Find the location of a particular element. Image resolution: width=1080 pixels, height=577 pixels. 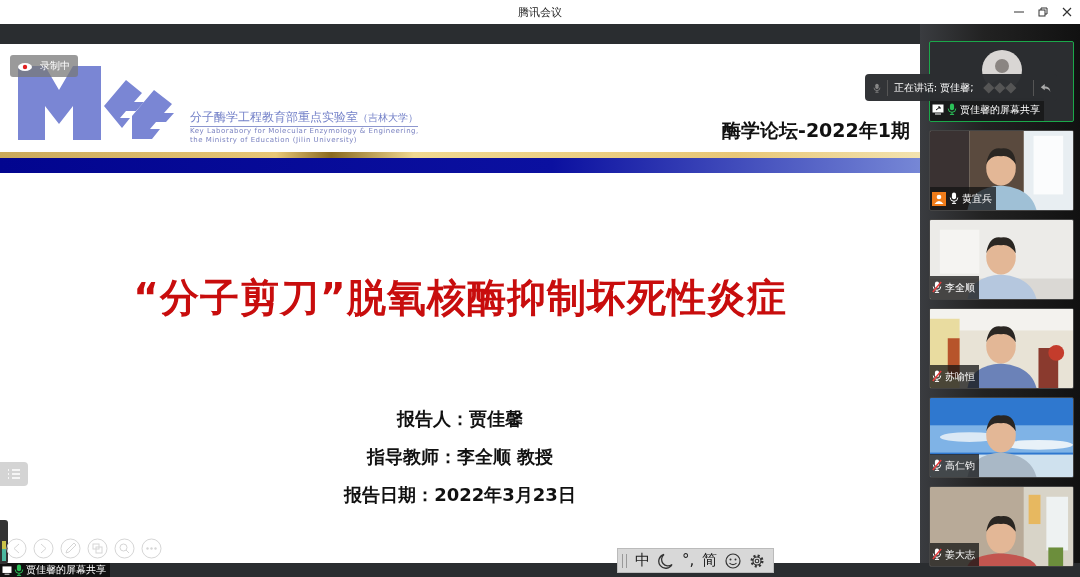

participant-name: 姜大志 is located at coordinates (960, 554).